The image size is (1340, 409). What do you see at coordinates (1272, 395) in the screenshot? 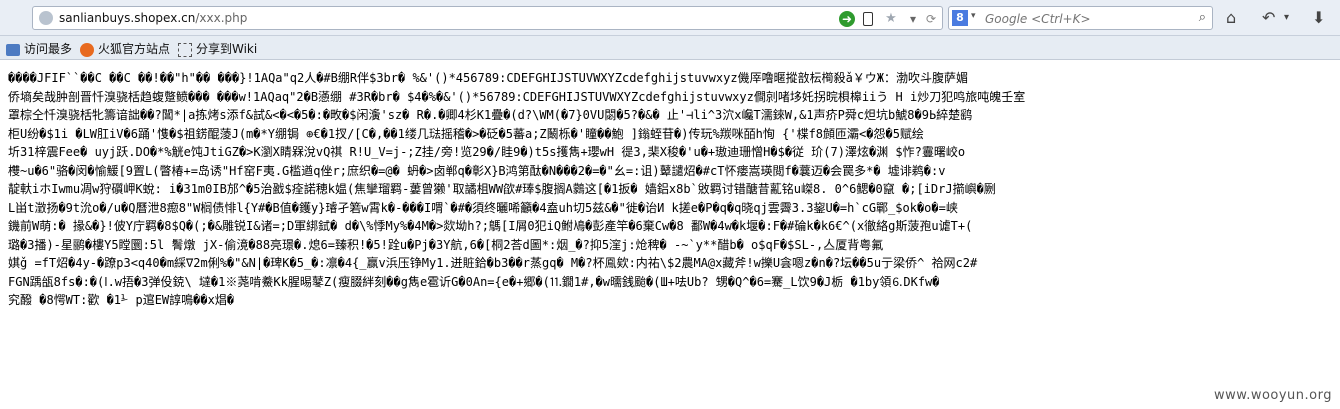
I see `watermark: www.wooyun.org` at bounding box center [1272, 395].